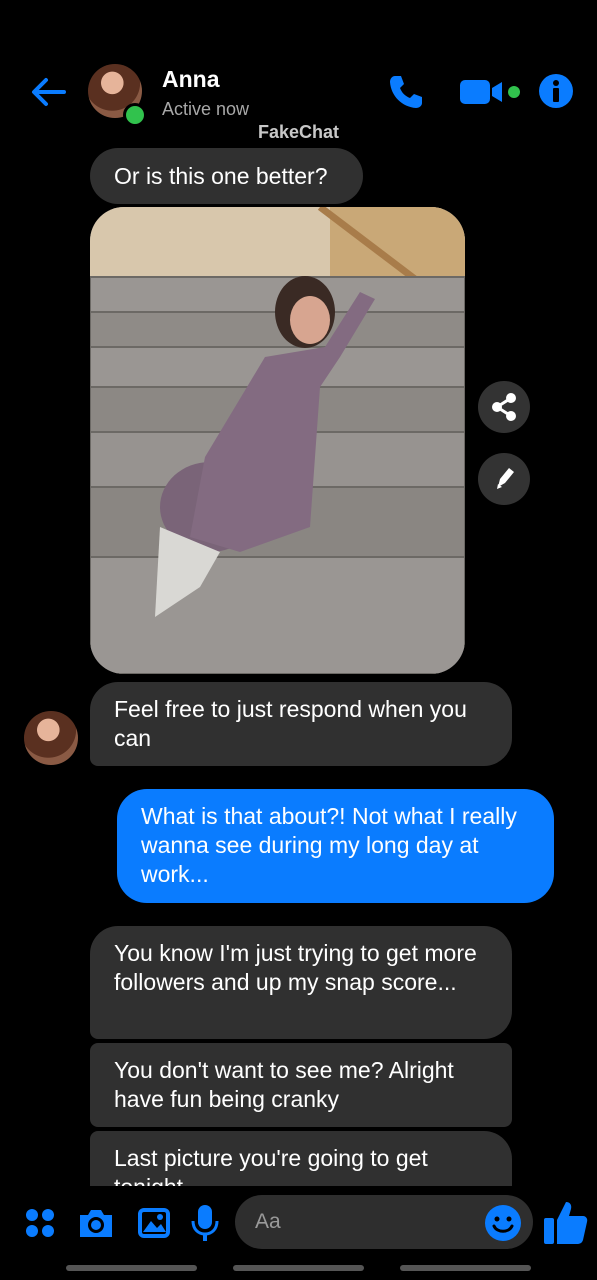 Image resolution: width=597 pixels, height=1280 pixels. I want to click on voice-call-button, so click(406, 92).